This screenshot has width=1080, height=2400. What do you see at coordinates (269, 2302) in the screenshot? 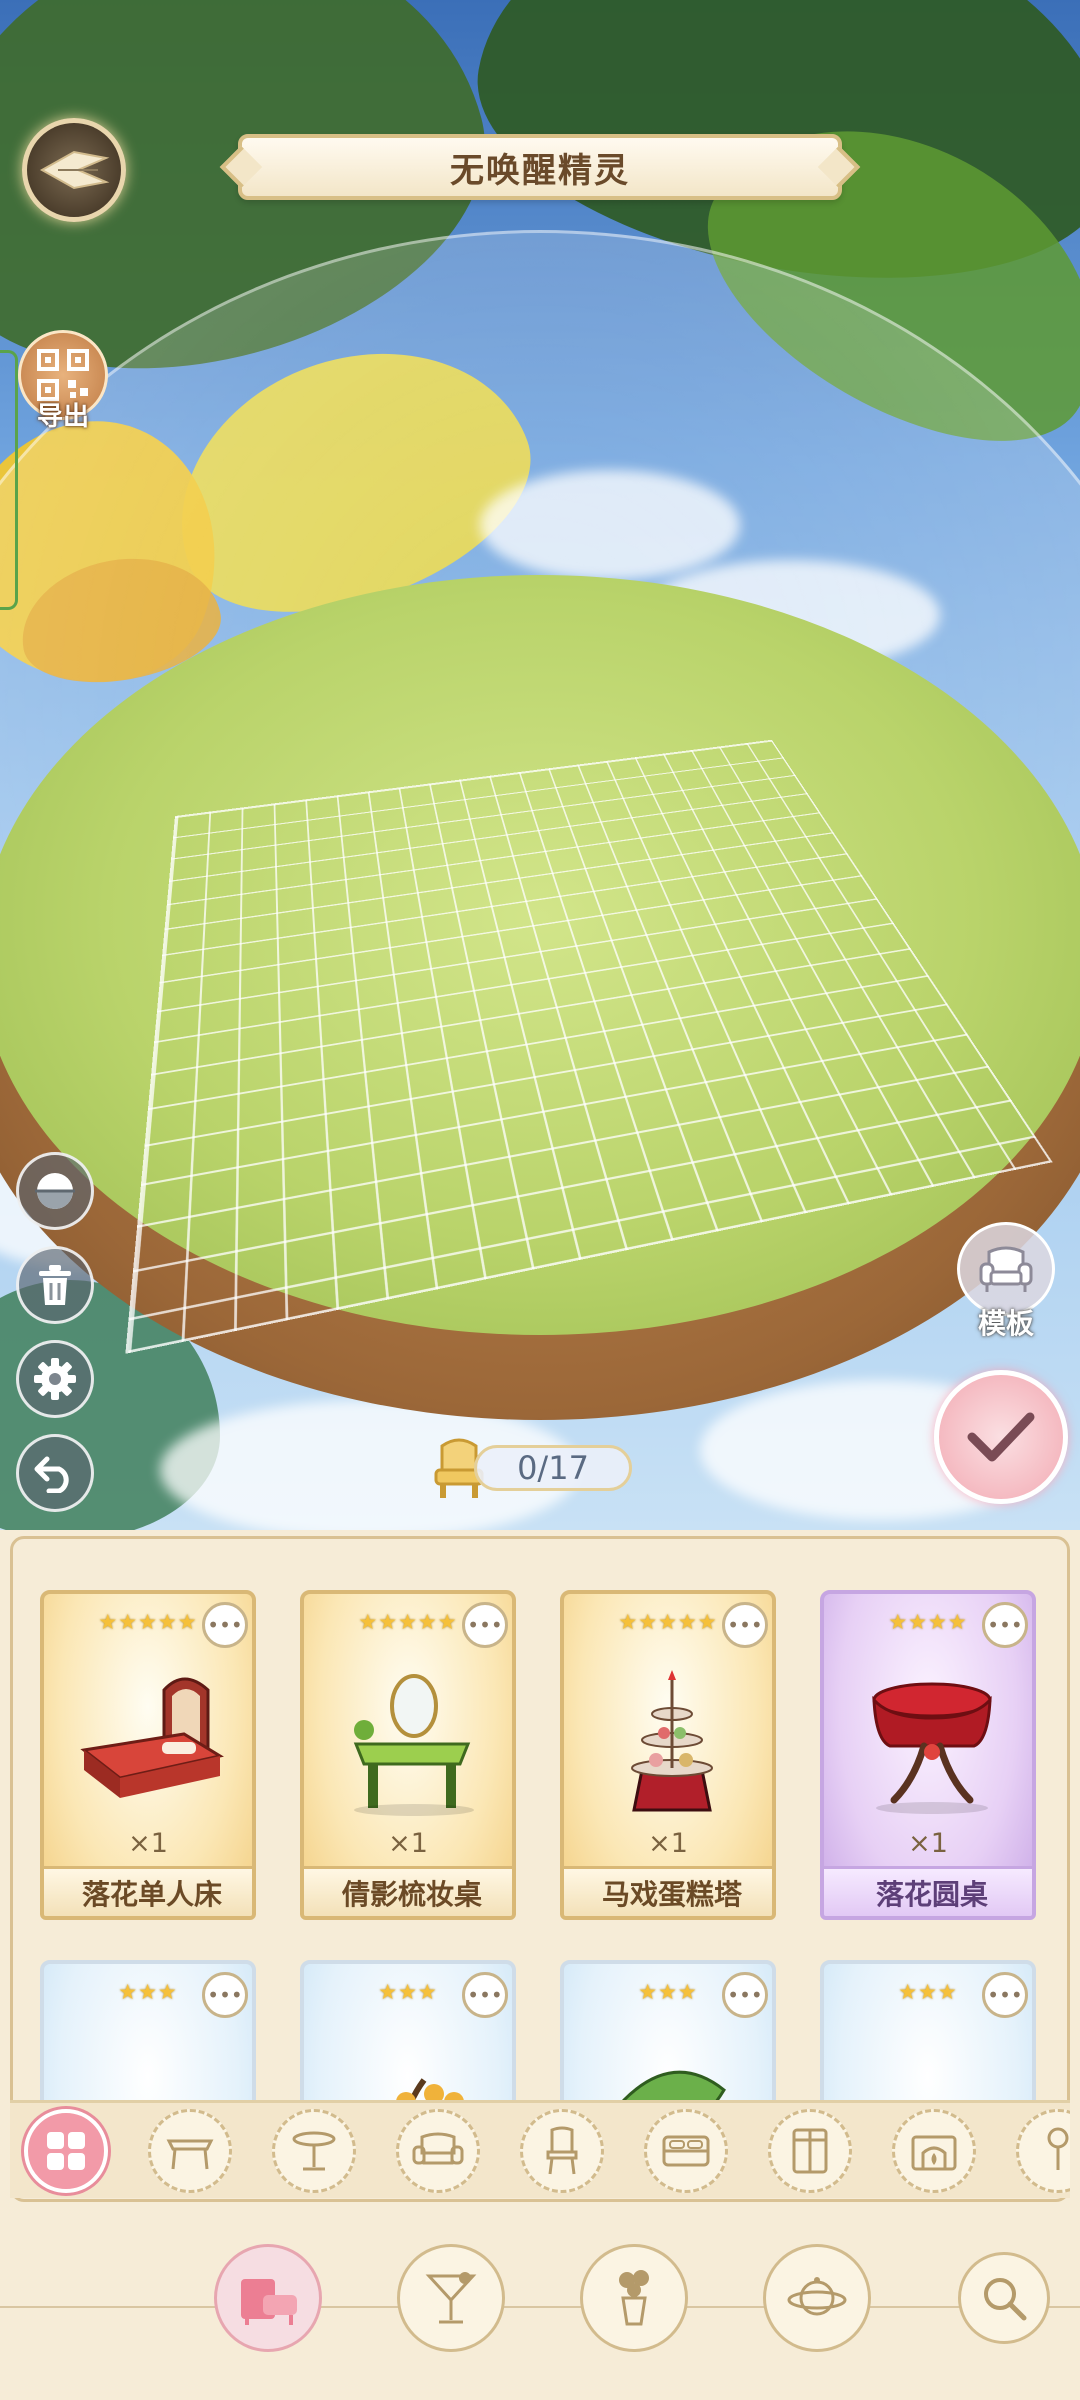
I see `furniture-icon` at bounding box center [269, 2302].